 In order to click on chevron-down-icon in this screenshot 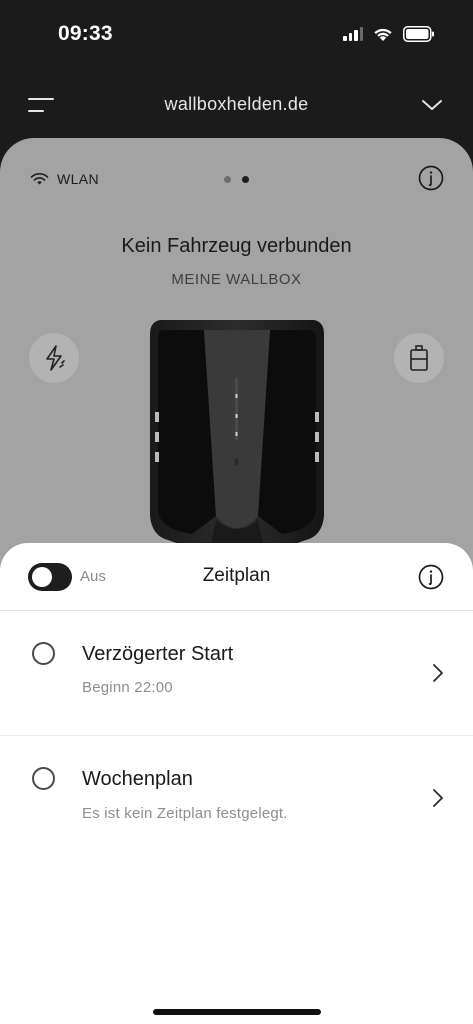, I will do `click(432, 105)`.